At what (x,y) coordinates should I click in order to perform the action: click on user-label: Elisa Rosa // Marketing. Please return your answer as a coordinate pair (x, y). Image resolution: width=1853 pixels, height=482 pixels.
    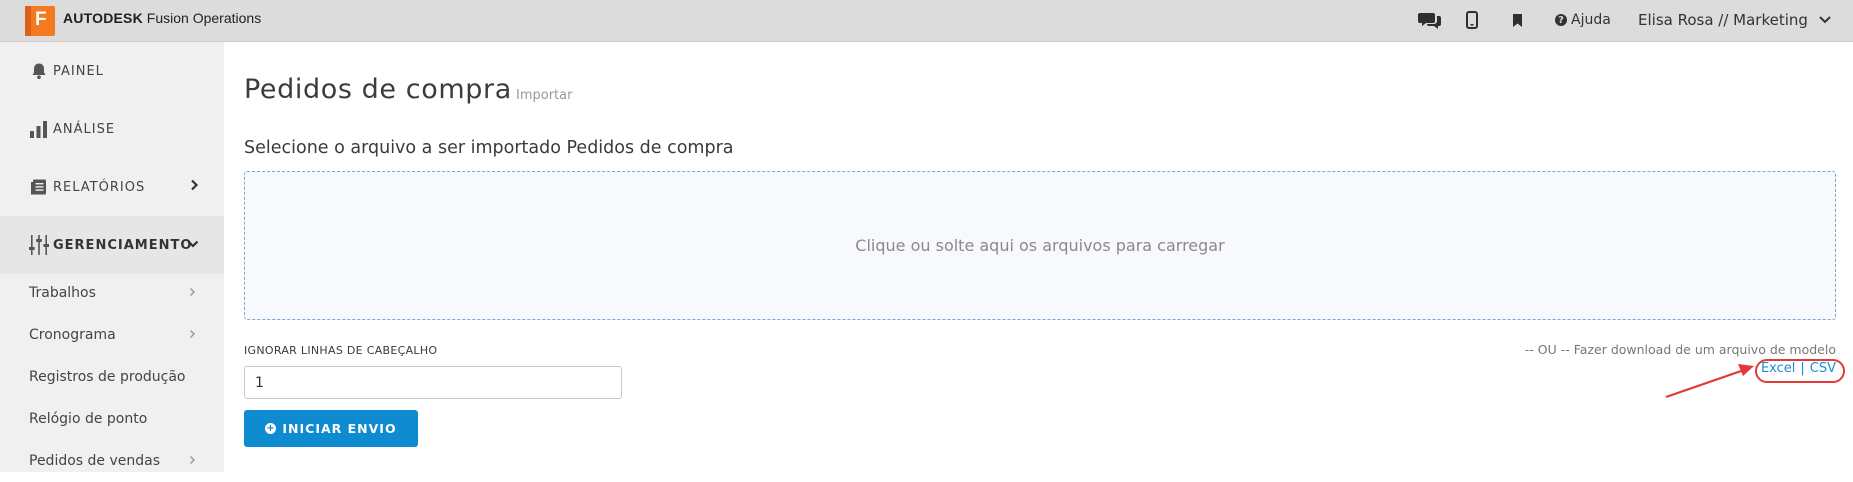
    Looking at the image, I should click on (1723, 20).